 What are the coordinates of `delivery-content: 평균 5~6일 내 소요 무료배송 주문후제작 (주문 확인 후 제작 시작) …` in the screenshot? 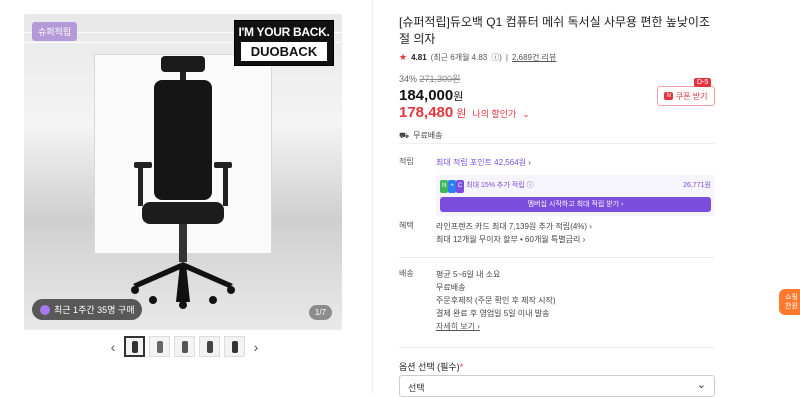 It's located at (575, 300).